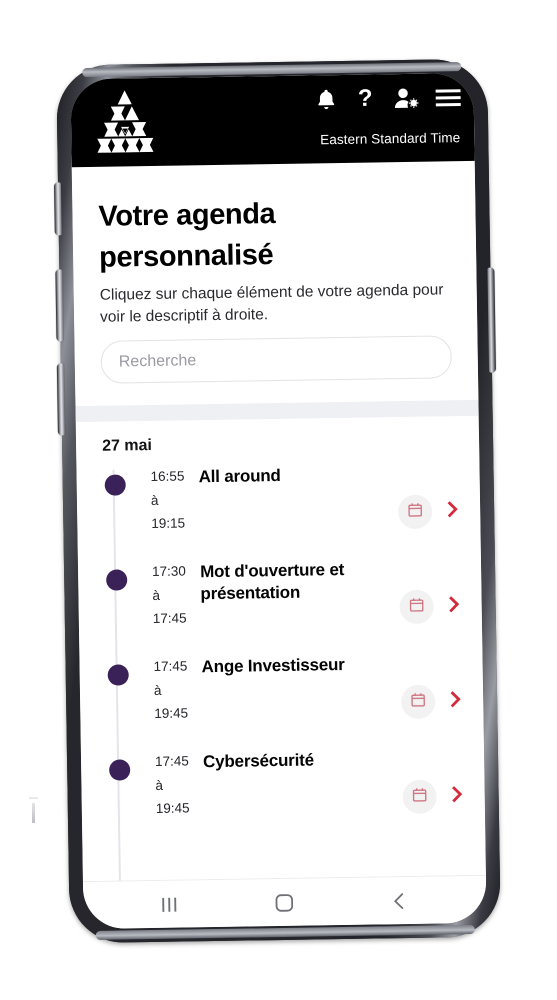 The height and width of the screenshot is (1000, 557). What do you see at coordinates (167, 476) in the screenshot?
I see `agenda-item-start-time: 16:55` at bounding box center [167, 476].